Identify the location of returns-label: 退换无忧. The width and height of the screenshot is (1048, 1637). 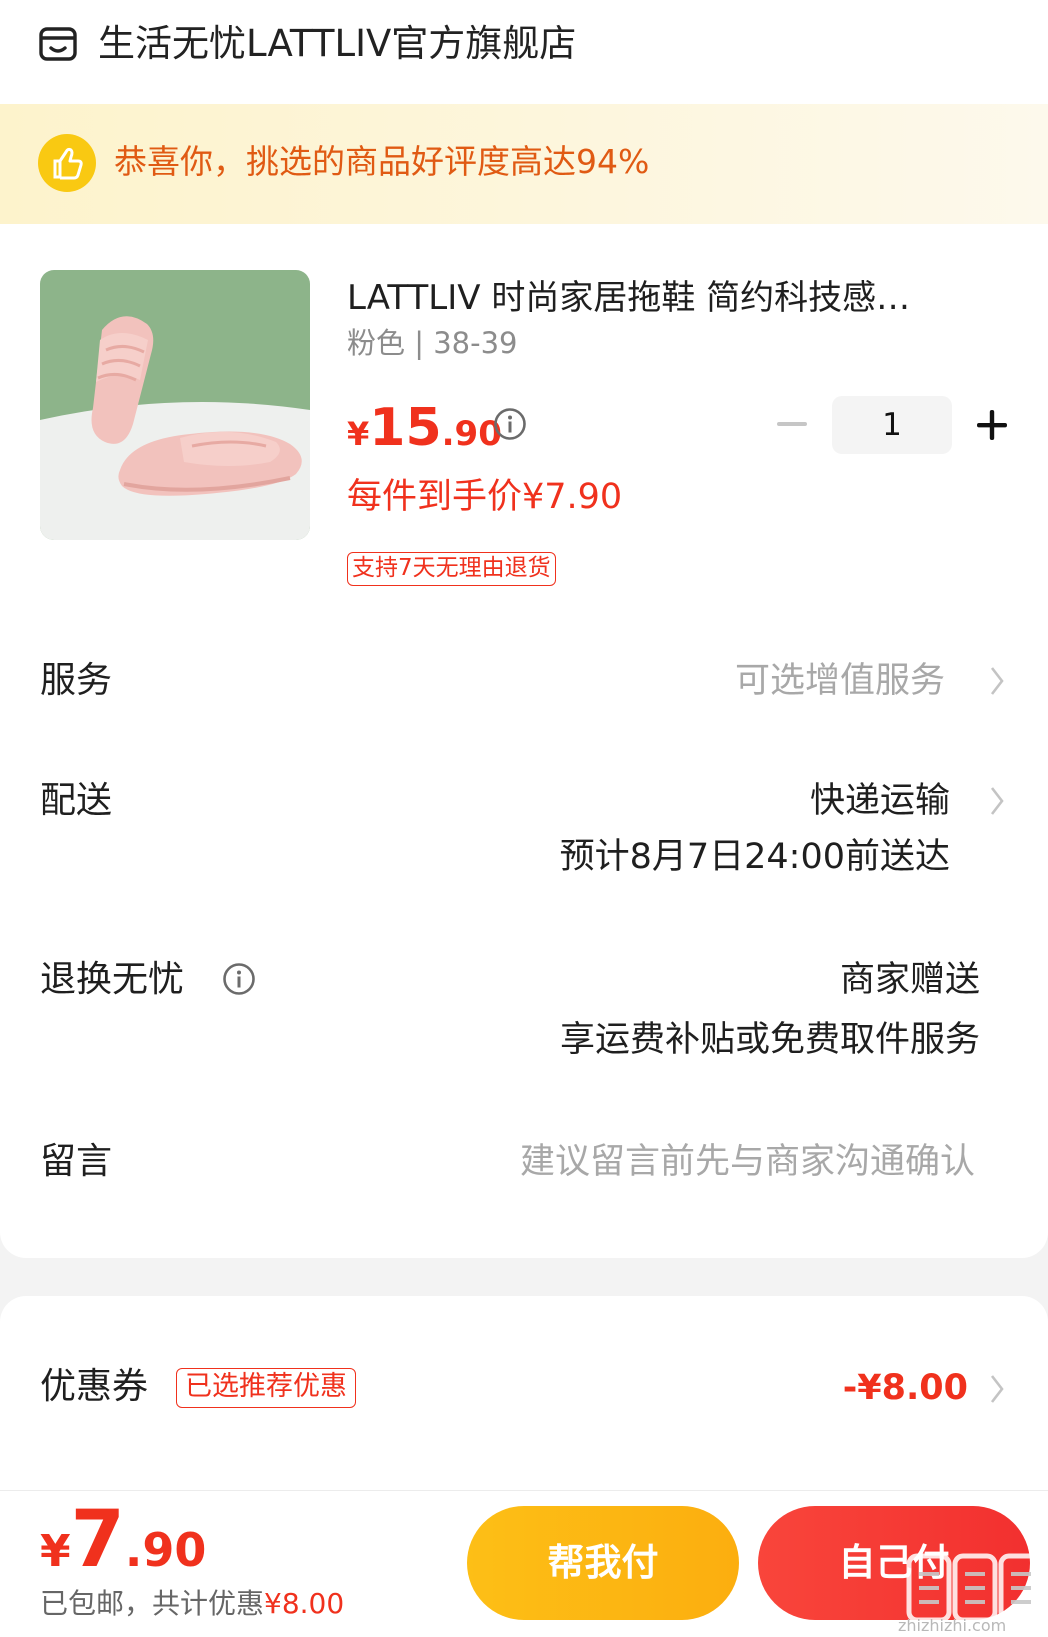
(112, 979).